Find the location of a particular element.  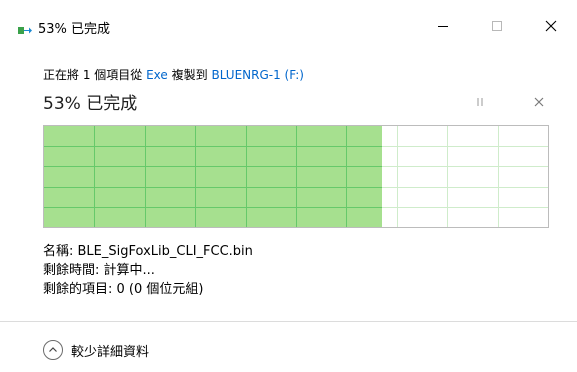

maximize-icon is located at coordinates (497, 26).